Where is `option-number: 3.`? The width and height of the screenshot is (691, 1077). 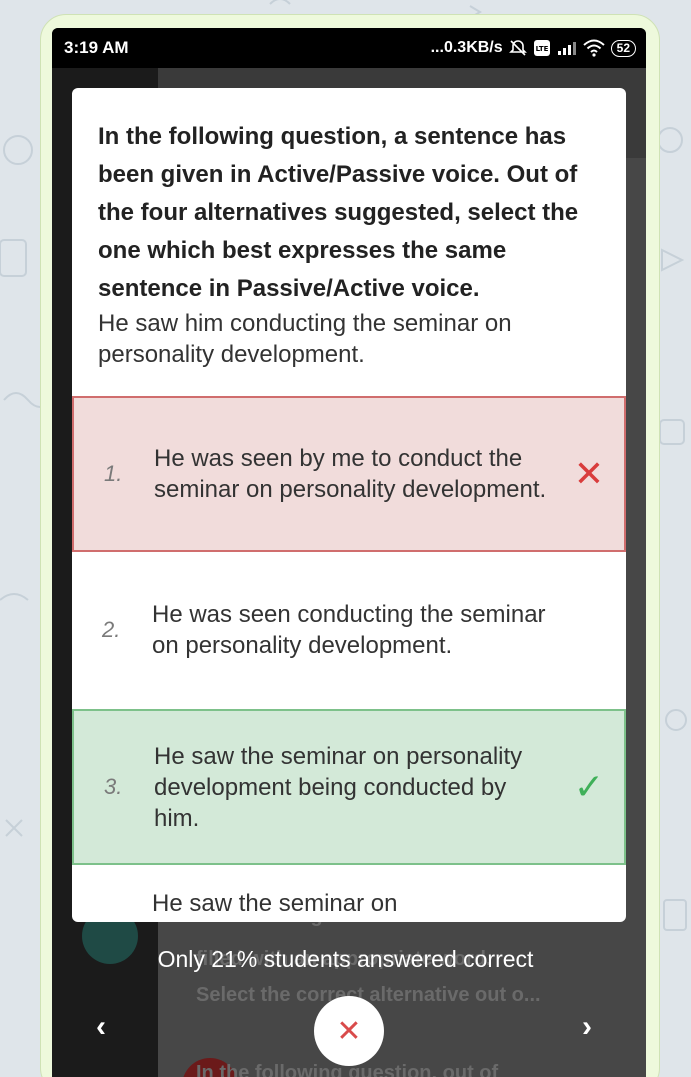
option-number: 3. is located at coordinates (113, 786).